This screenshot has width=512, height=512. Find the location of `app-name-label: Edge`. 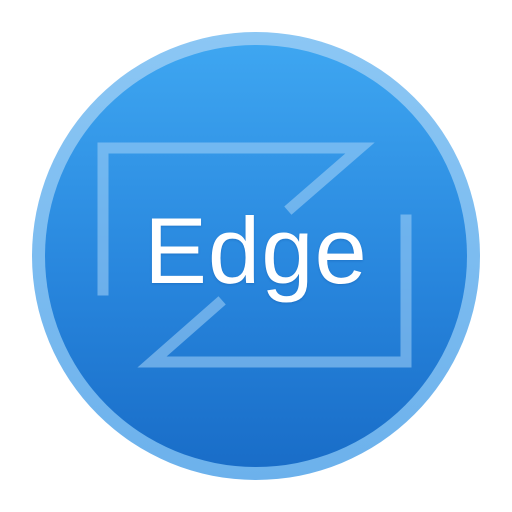

app-name-label: Edge is located at coordinates (256, 250).